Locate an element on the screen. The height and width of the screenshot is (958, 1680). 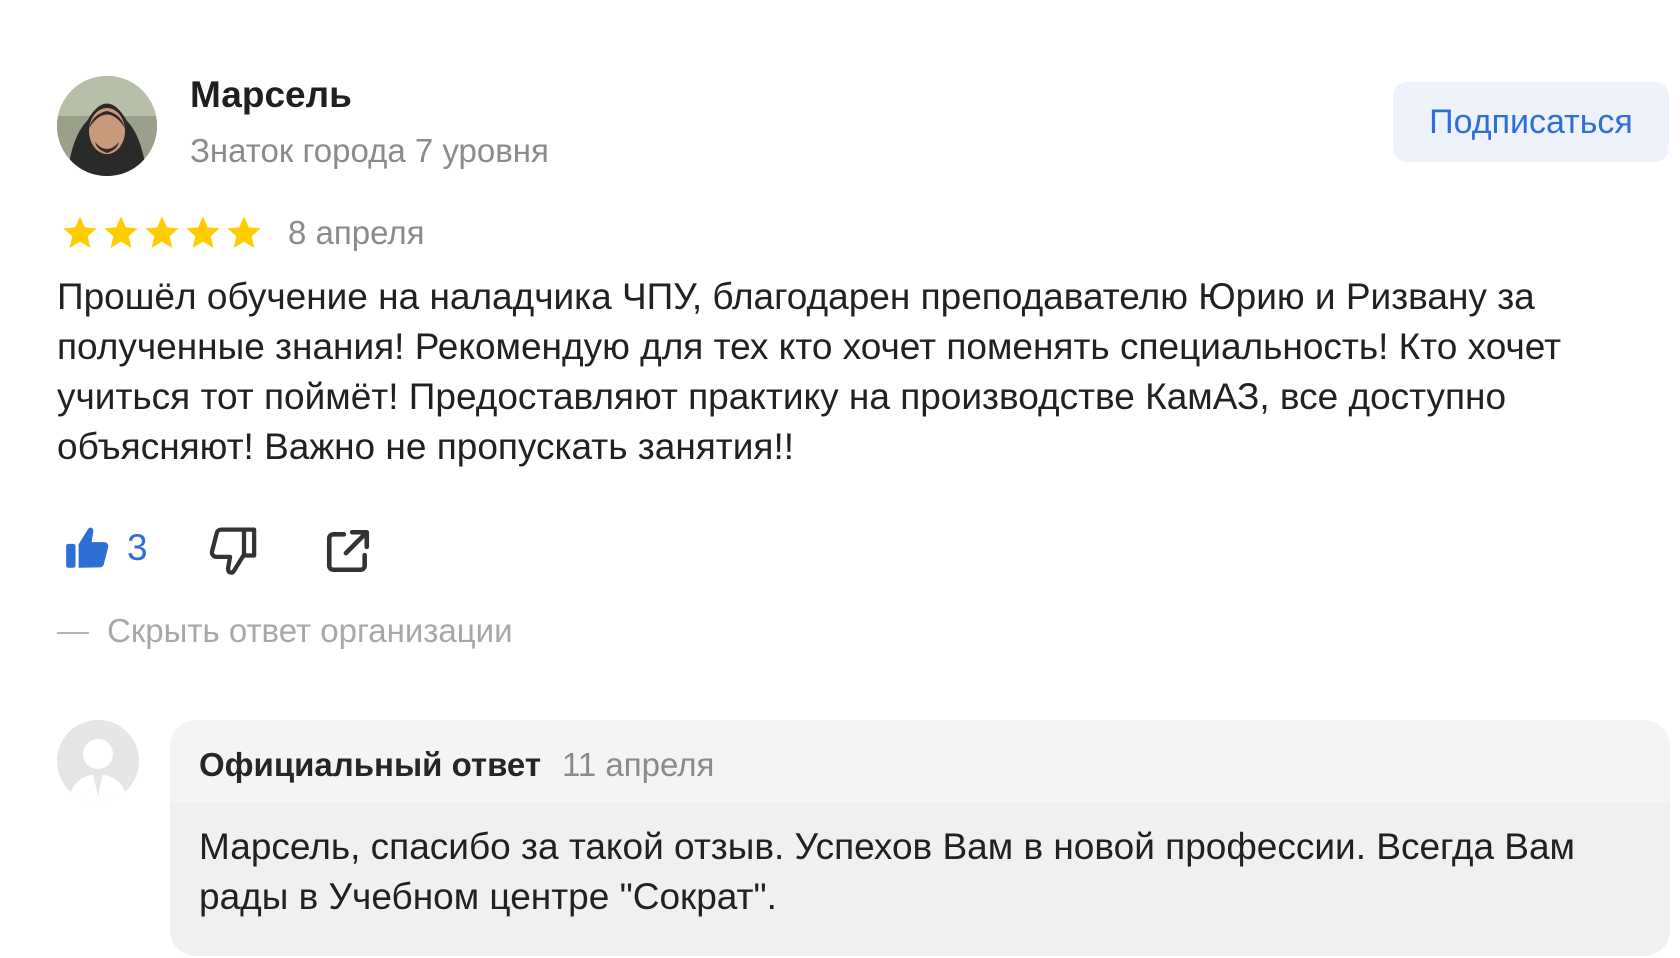
dislike-button is located at coordinates (235, 551).